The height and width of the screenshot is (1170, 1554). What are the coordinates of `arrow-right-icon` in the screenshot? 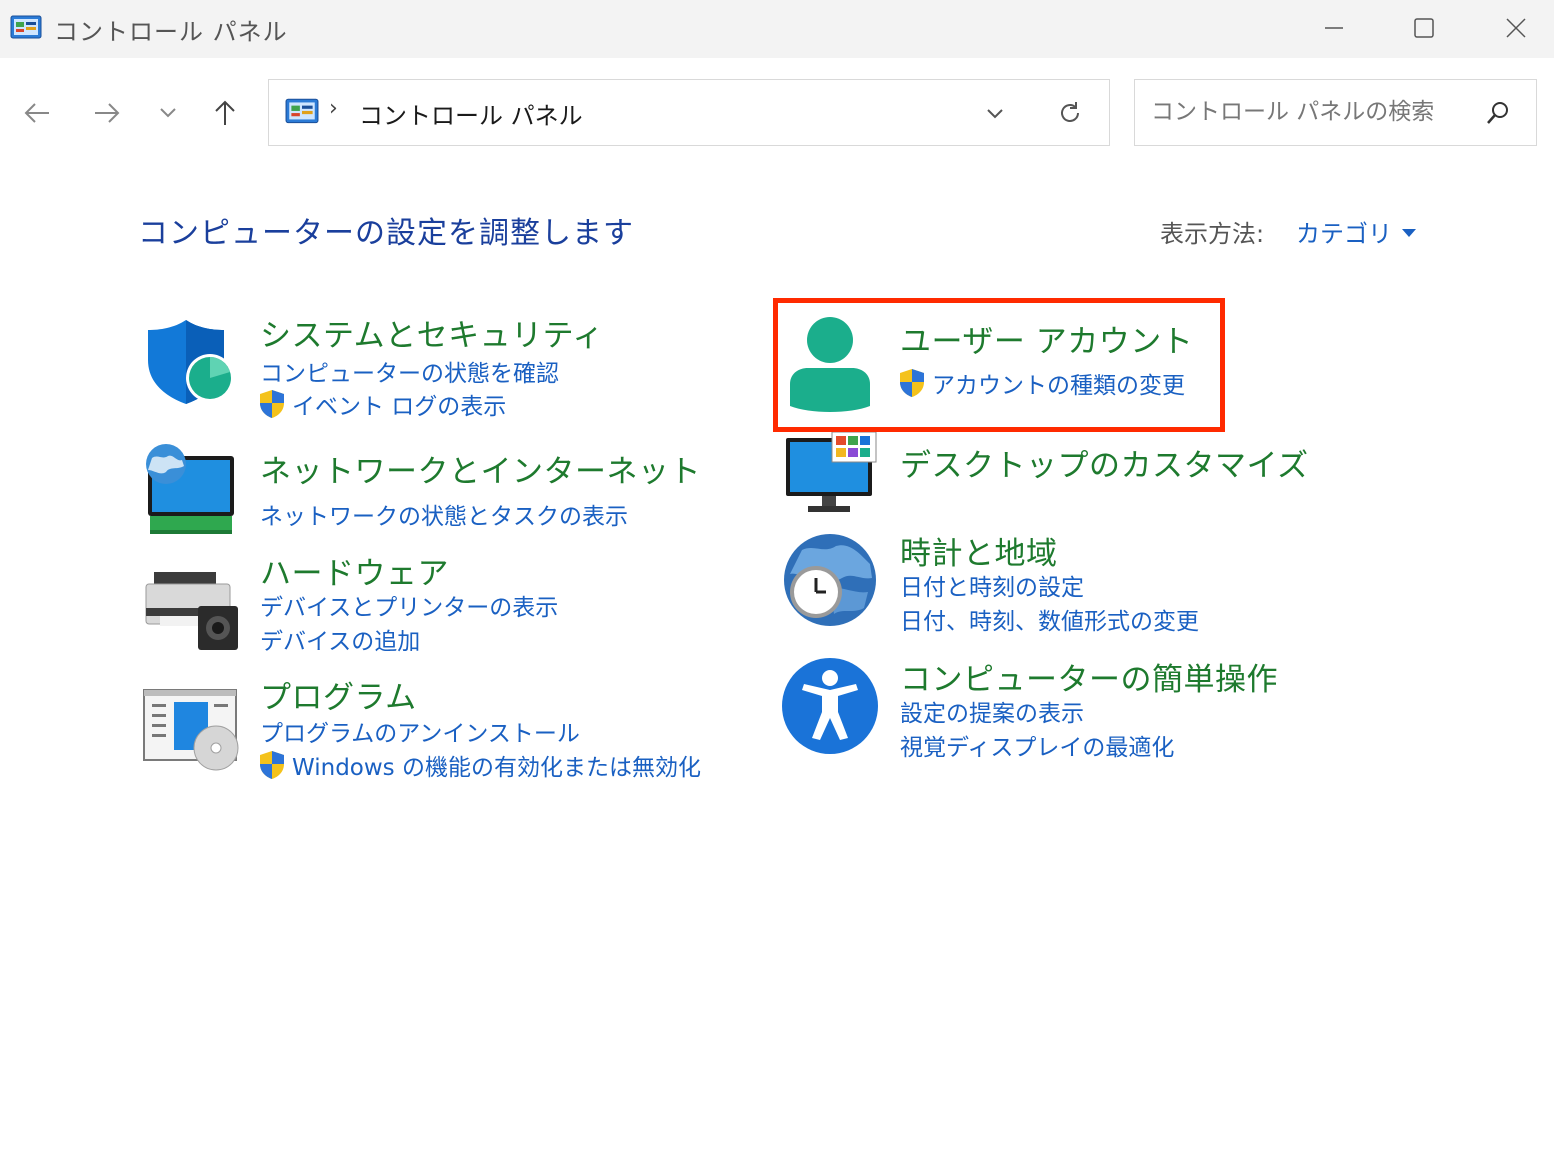 It's located at (107, 113).